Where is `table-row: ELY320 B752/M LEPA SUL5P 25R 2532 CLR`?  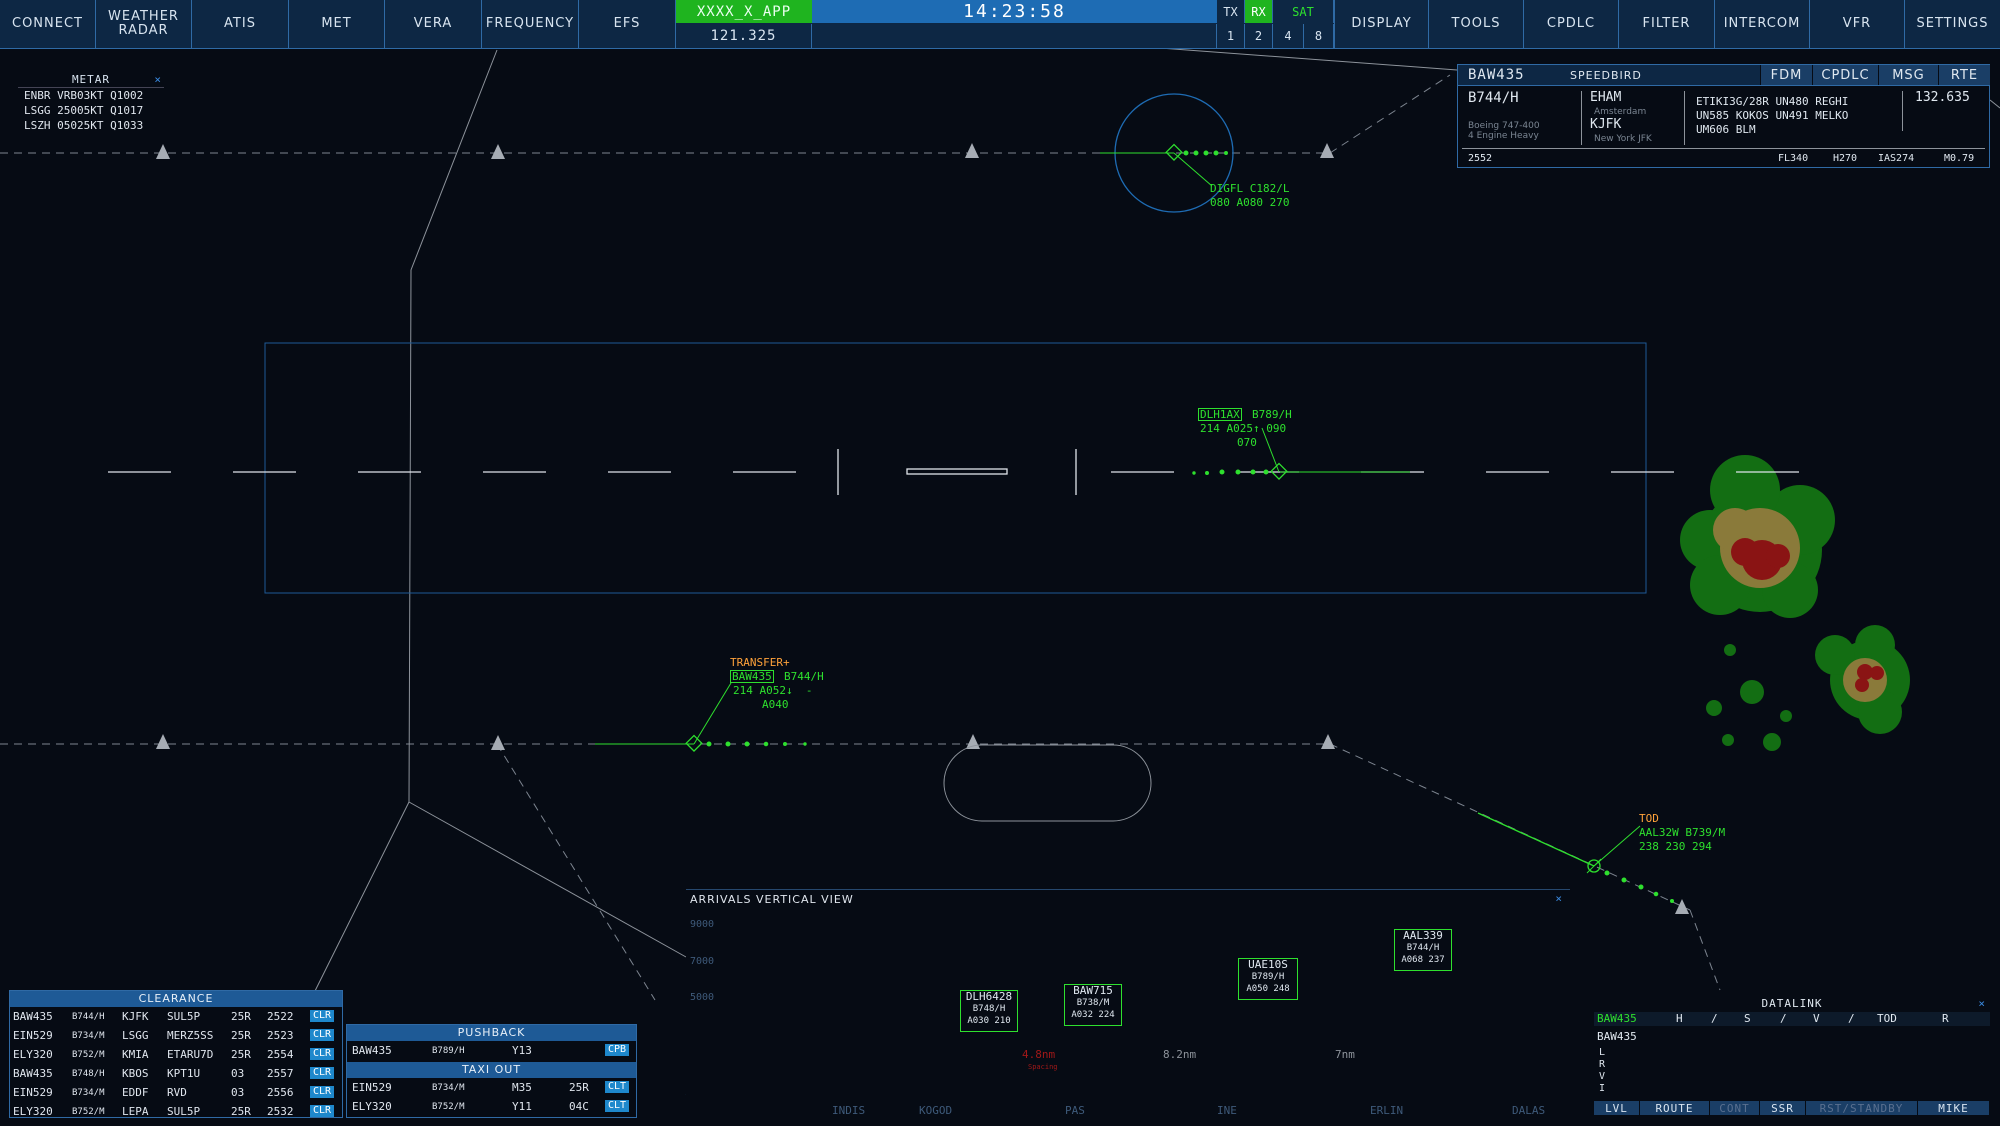
table-row: ELY320 B752/M LEPA SUL5P 25R 2532 CLR is located at coordinates (176, 1111).